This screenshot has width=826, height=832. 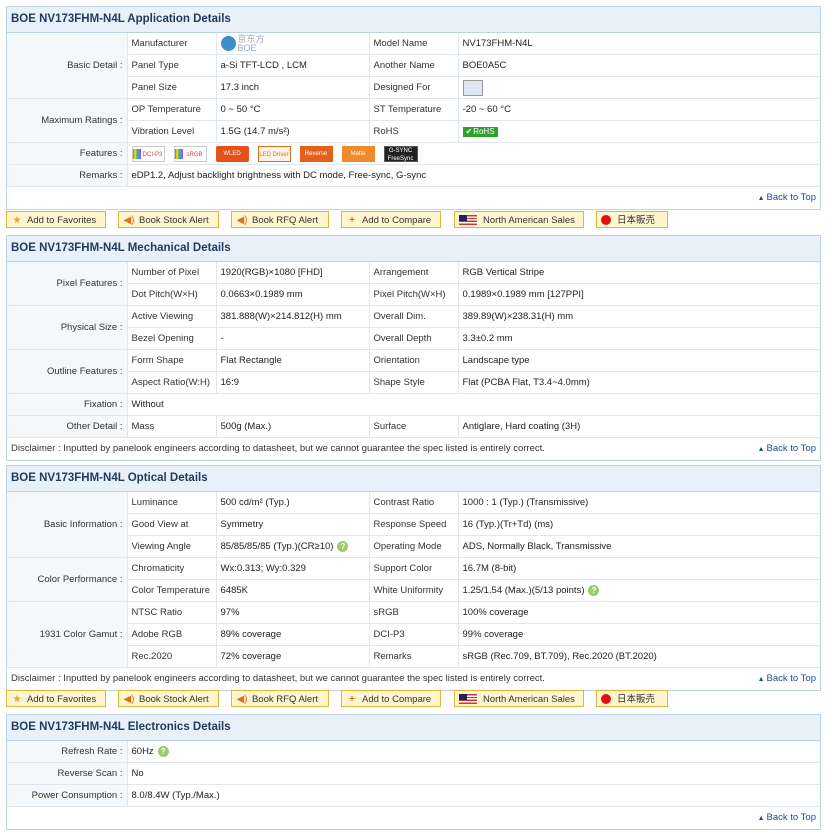 I want to click on field-label: Aspect Ratio(W:H), so click(x=172, y=382).